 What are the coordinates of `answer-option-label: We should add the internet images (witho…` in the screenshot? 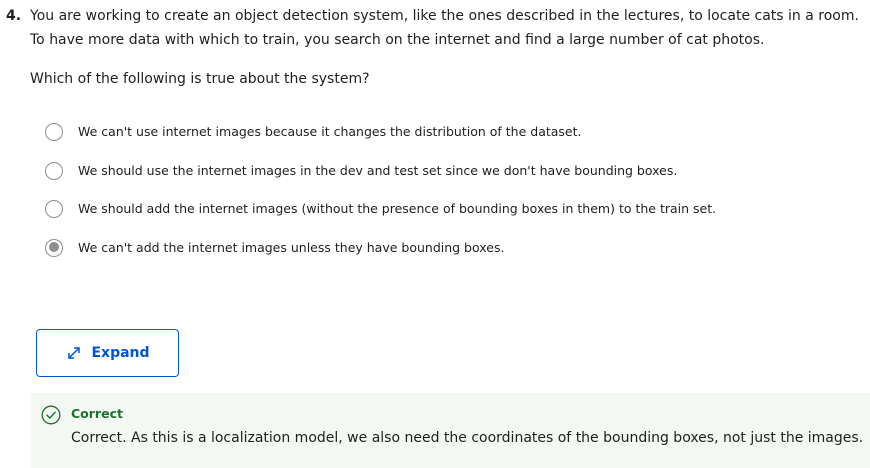 It's located at (397, 208).